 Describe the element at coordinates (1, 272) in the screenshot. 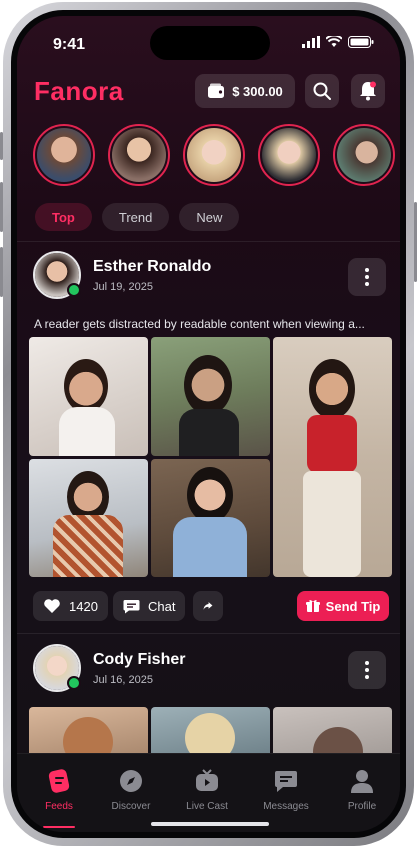

I see `volume-down-button` at that location.